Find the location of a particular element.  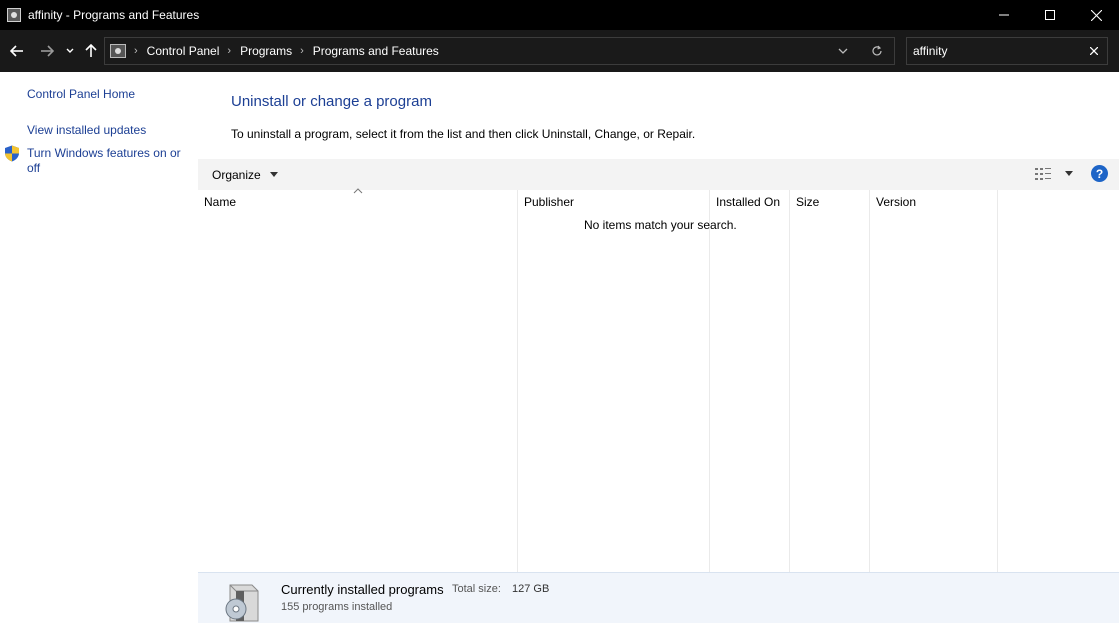

forward-button is located at coordinates (47, 51).